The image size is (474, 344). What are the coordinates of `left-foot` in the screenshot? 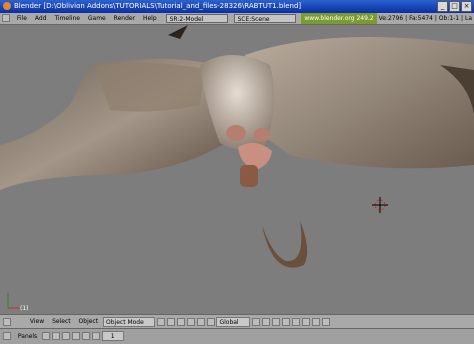 It's located at (236, 133).